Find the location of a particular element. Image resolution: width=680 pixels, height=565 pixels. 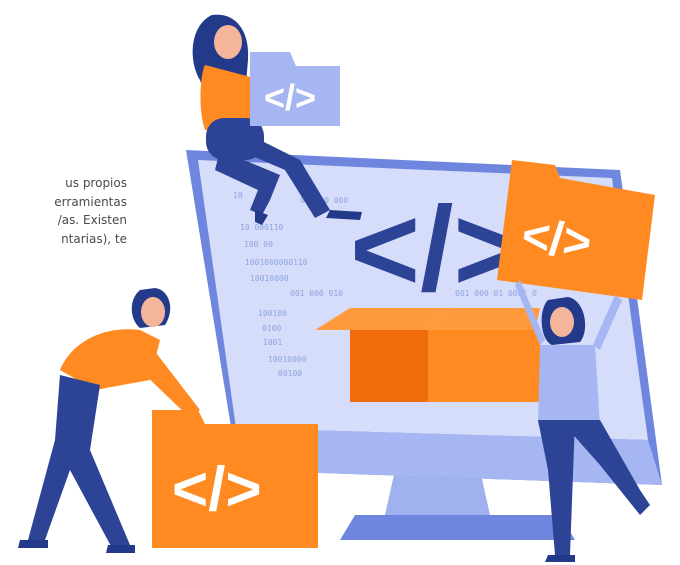

folder-right-woman: </> is located at coordinates (576, 230).